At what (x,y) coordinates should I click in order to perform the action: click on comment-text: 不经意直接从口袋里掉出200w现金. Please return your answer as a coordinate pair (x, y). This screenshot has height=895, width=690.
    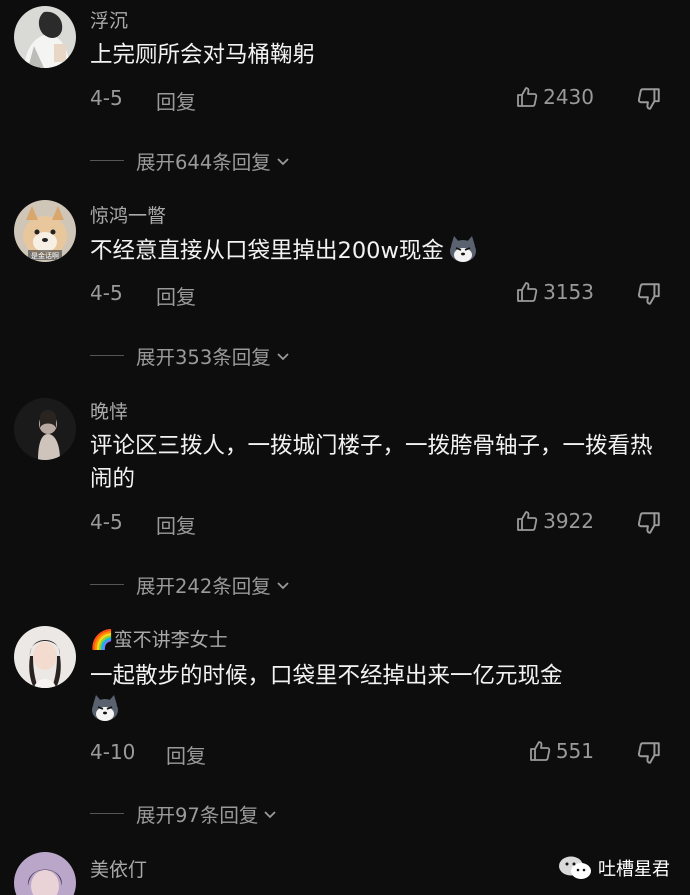
    Looking at the image, I should click on (375, 251).